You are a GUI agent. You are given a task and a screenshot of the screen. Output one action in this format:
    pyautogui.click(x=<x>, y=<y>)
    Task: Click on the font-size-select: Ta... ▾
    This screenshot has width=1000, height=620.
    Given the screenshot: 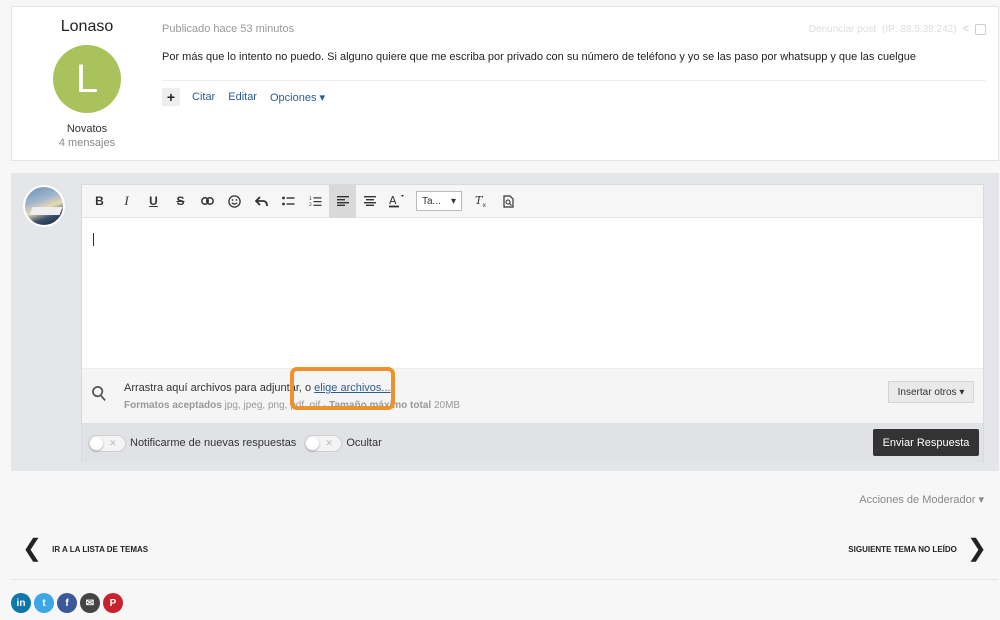 What is the action you would take?
    pyautogui.click(x=439, y=201)
    